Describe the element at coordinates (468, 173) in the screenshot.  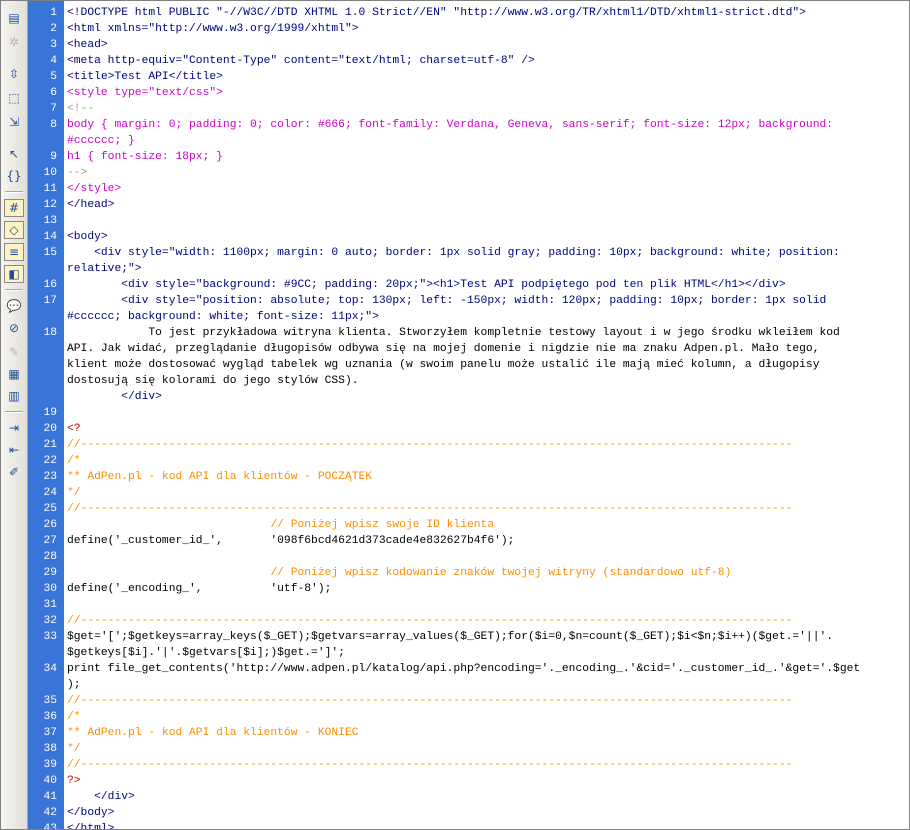
I see `code-line: 10 -->` at that location.